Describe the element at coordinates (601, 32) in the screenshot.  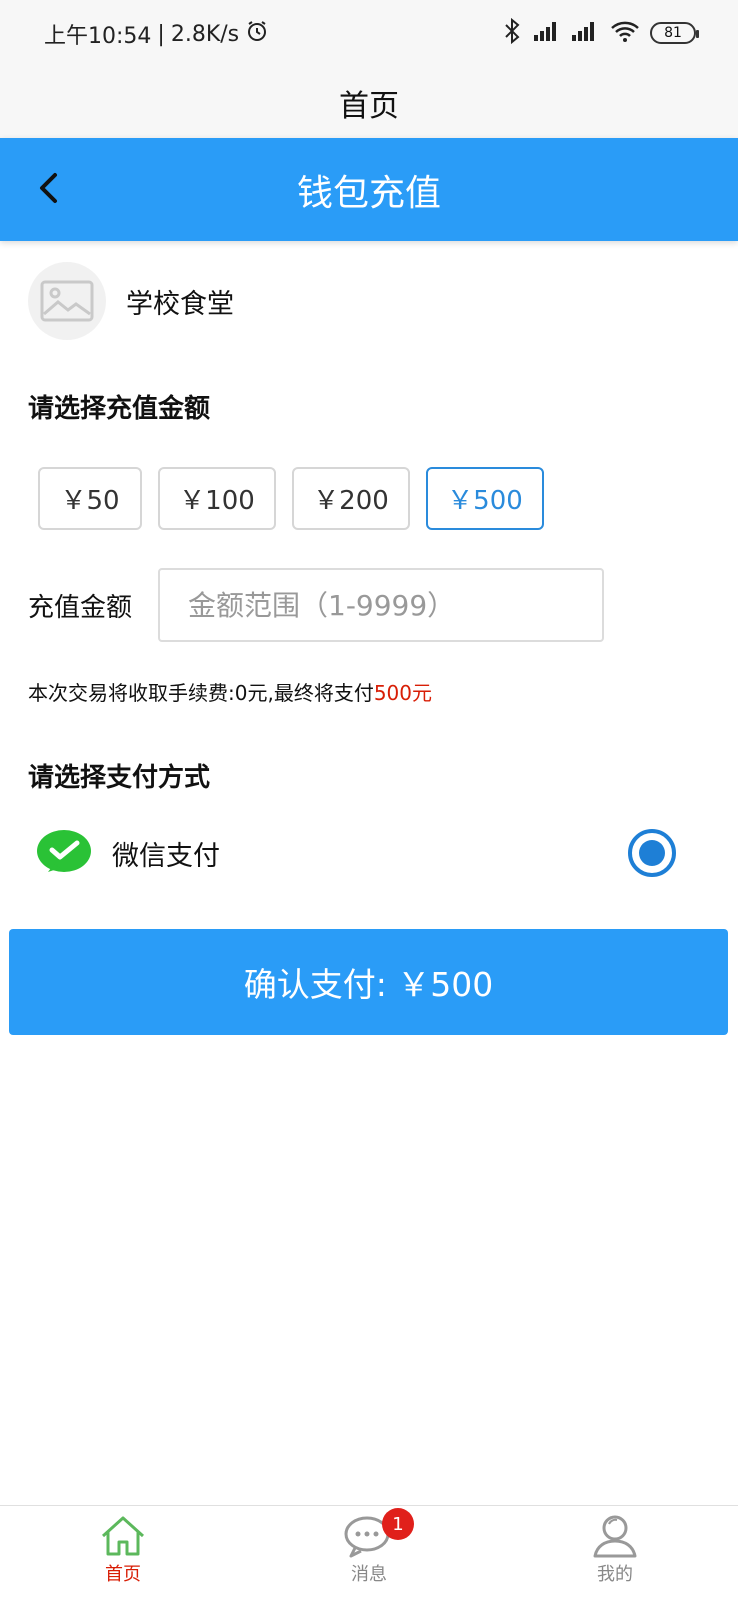
I see `status-right: 81` at that location.